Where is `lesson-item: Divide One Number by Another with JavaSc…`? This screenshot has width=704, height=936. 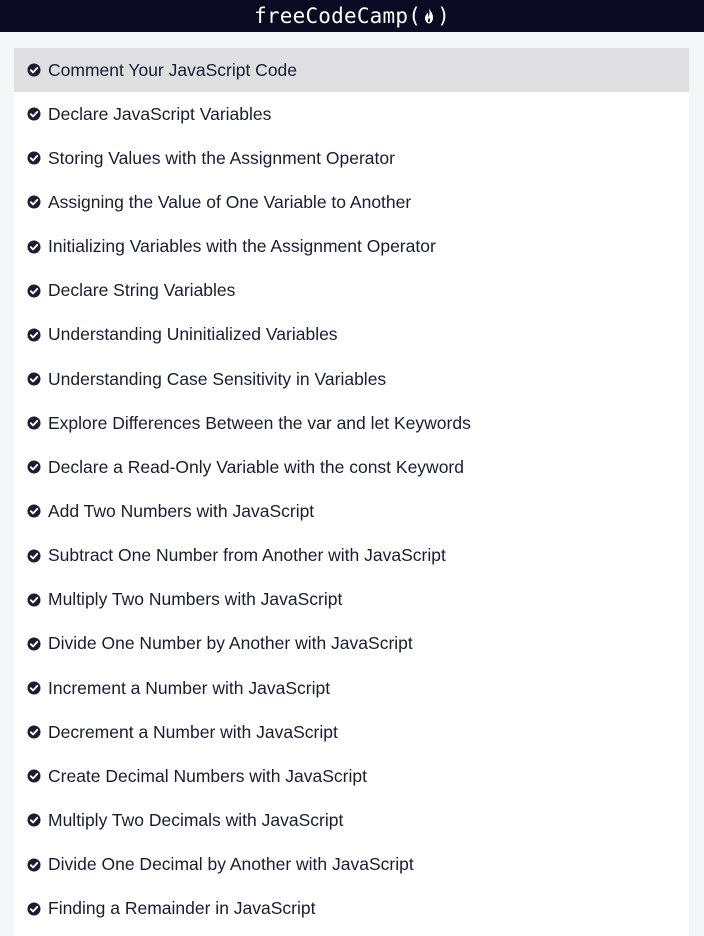
lesson-item: Divide One Number by Another with JavaSc… is located at coordinates (351, 644).